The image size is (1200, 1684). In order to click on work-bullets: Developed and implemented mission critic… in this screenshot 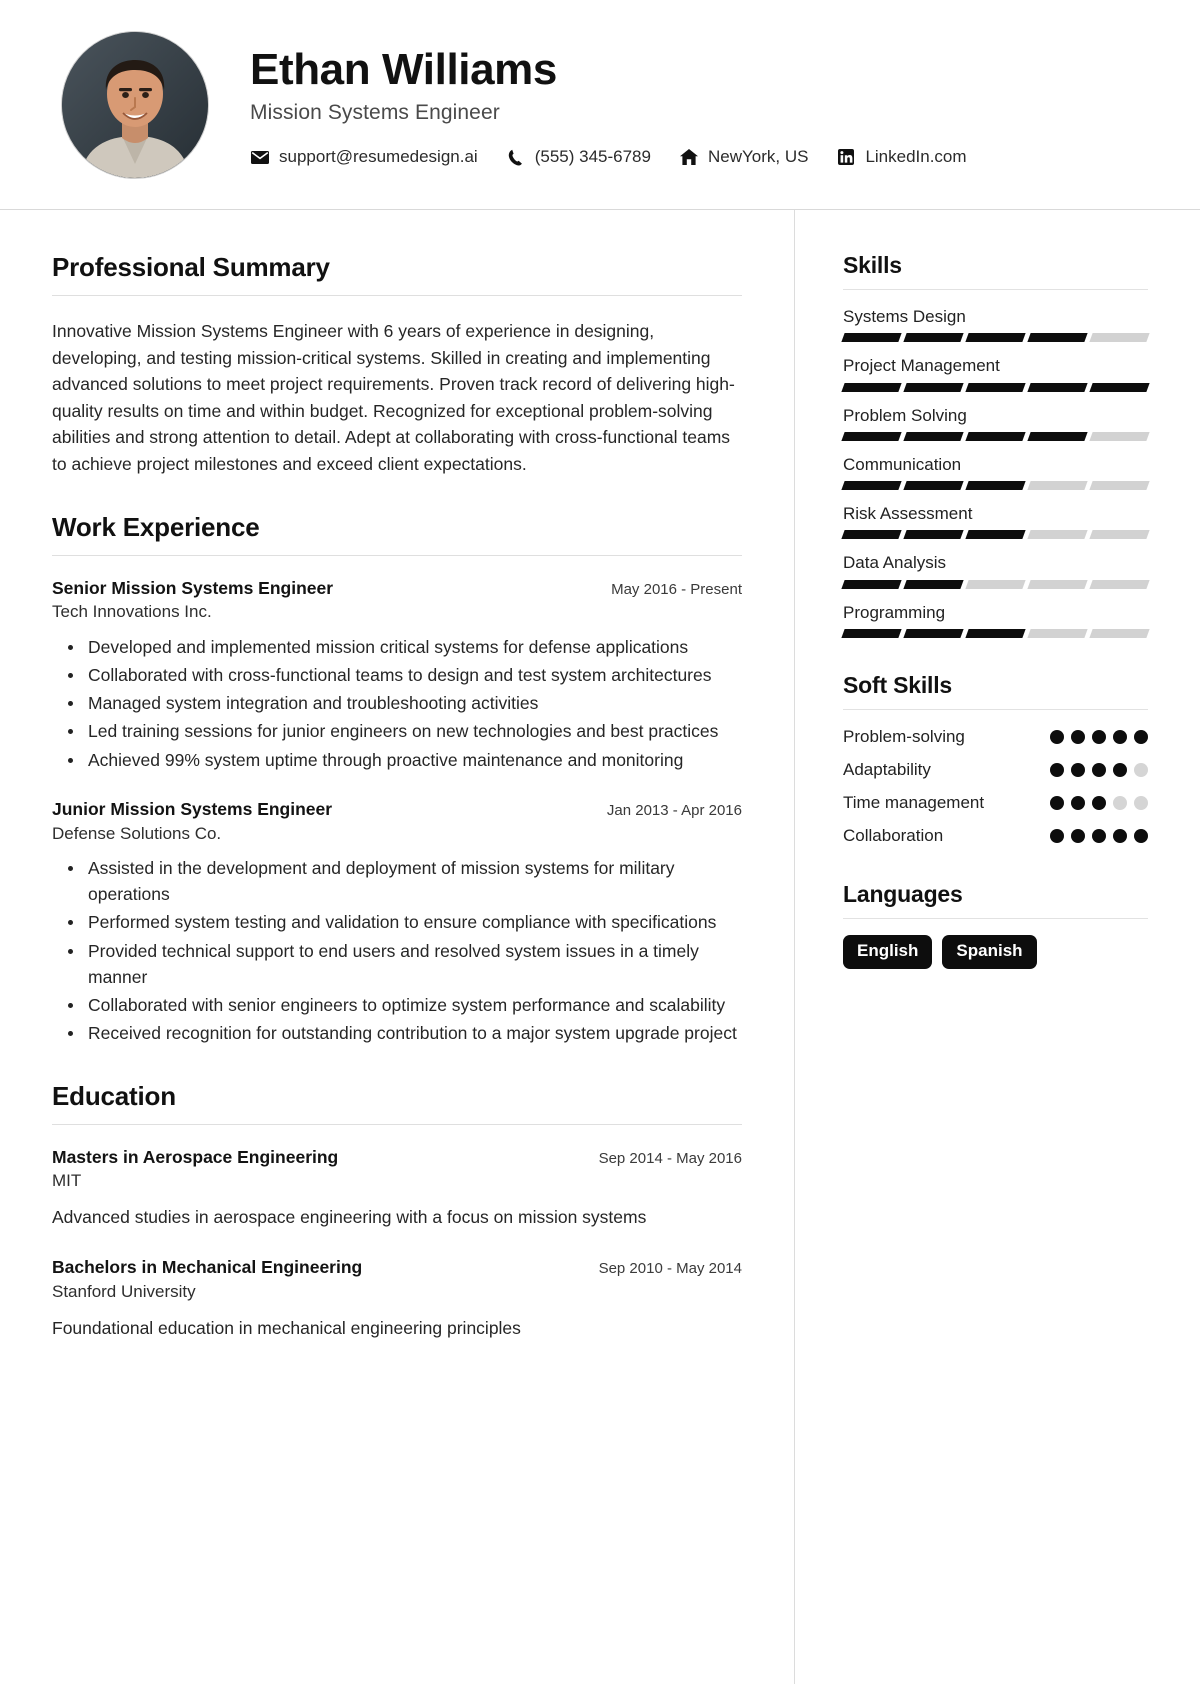, I will do `click(397, 703)`.